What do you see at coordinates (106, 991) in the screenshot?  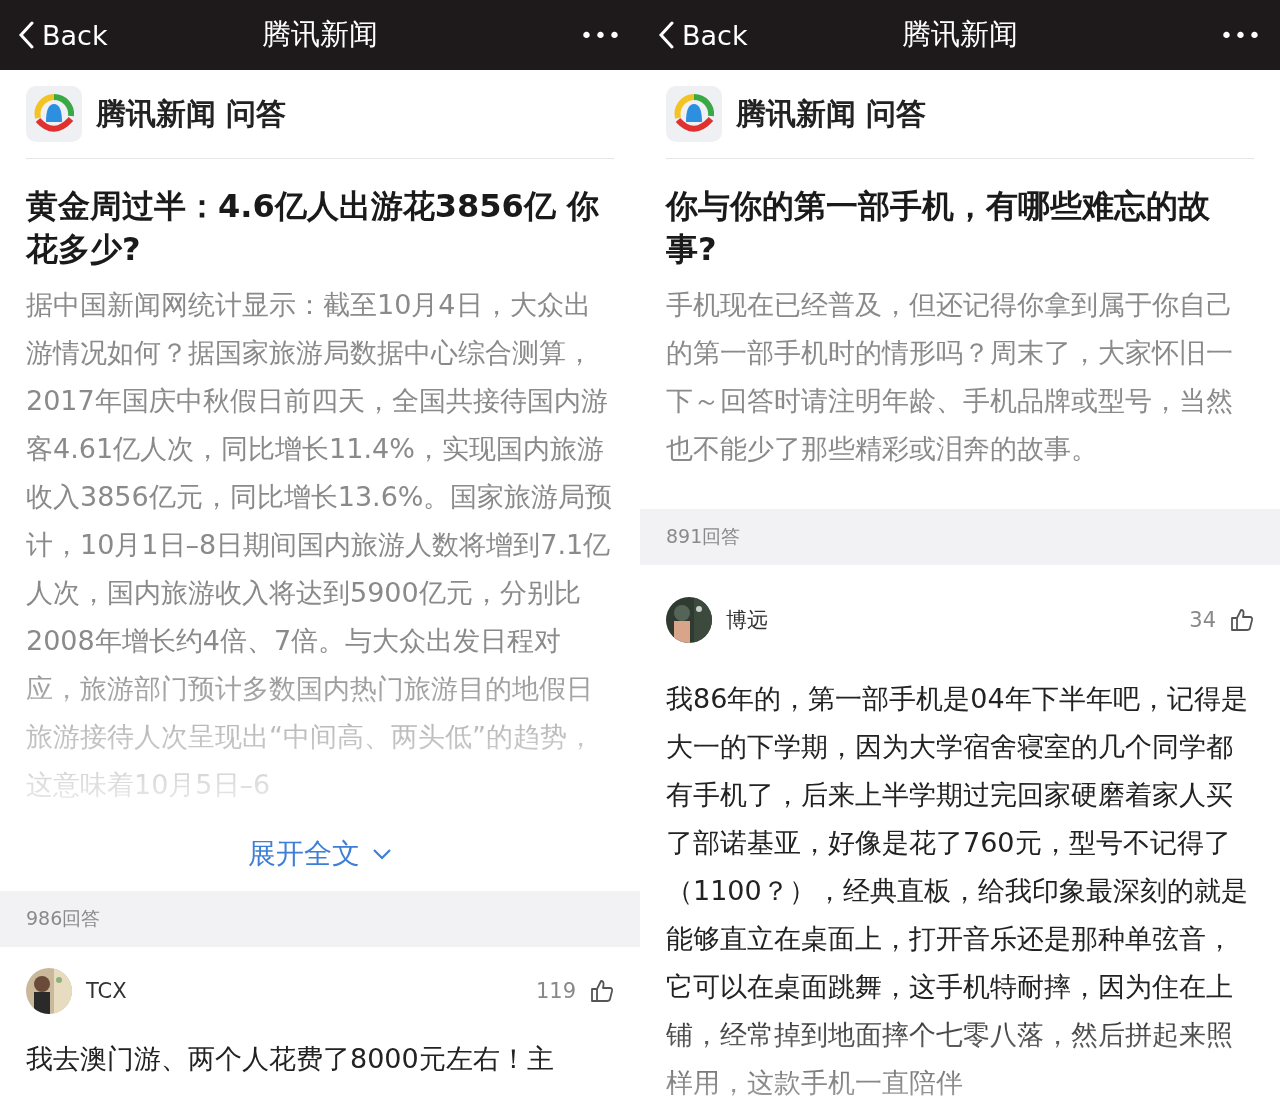 I see `author-name: TCX` at bounding box center [106, 991].